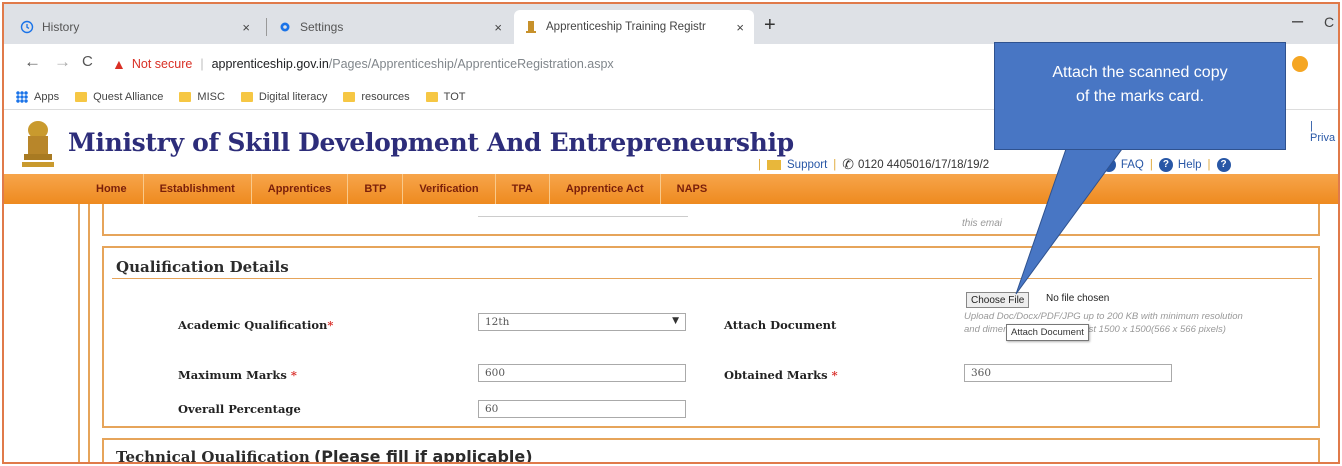 This screenshot has width=1342, height=466. What do you see at coordinates (1140, 72) in the screenshot?
I see `callout-text-line: Attach the scanned copy` at bounding box center [1140, 72].